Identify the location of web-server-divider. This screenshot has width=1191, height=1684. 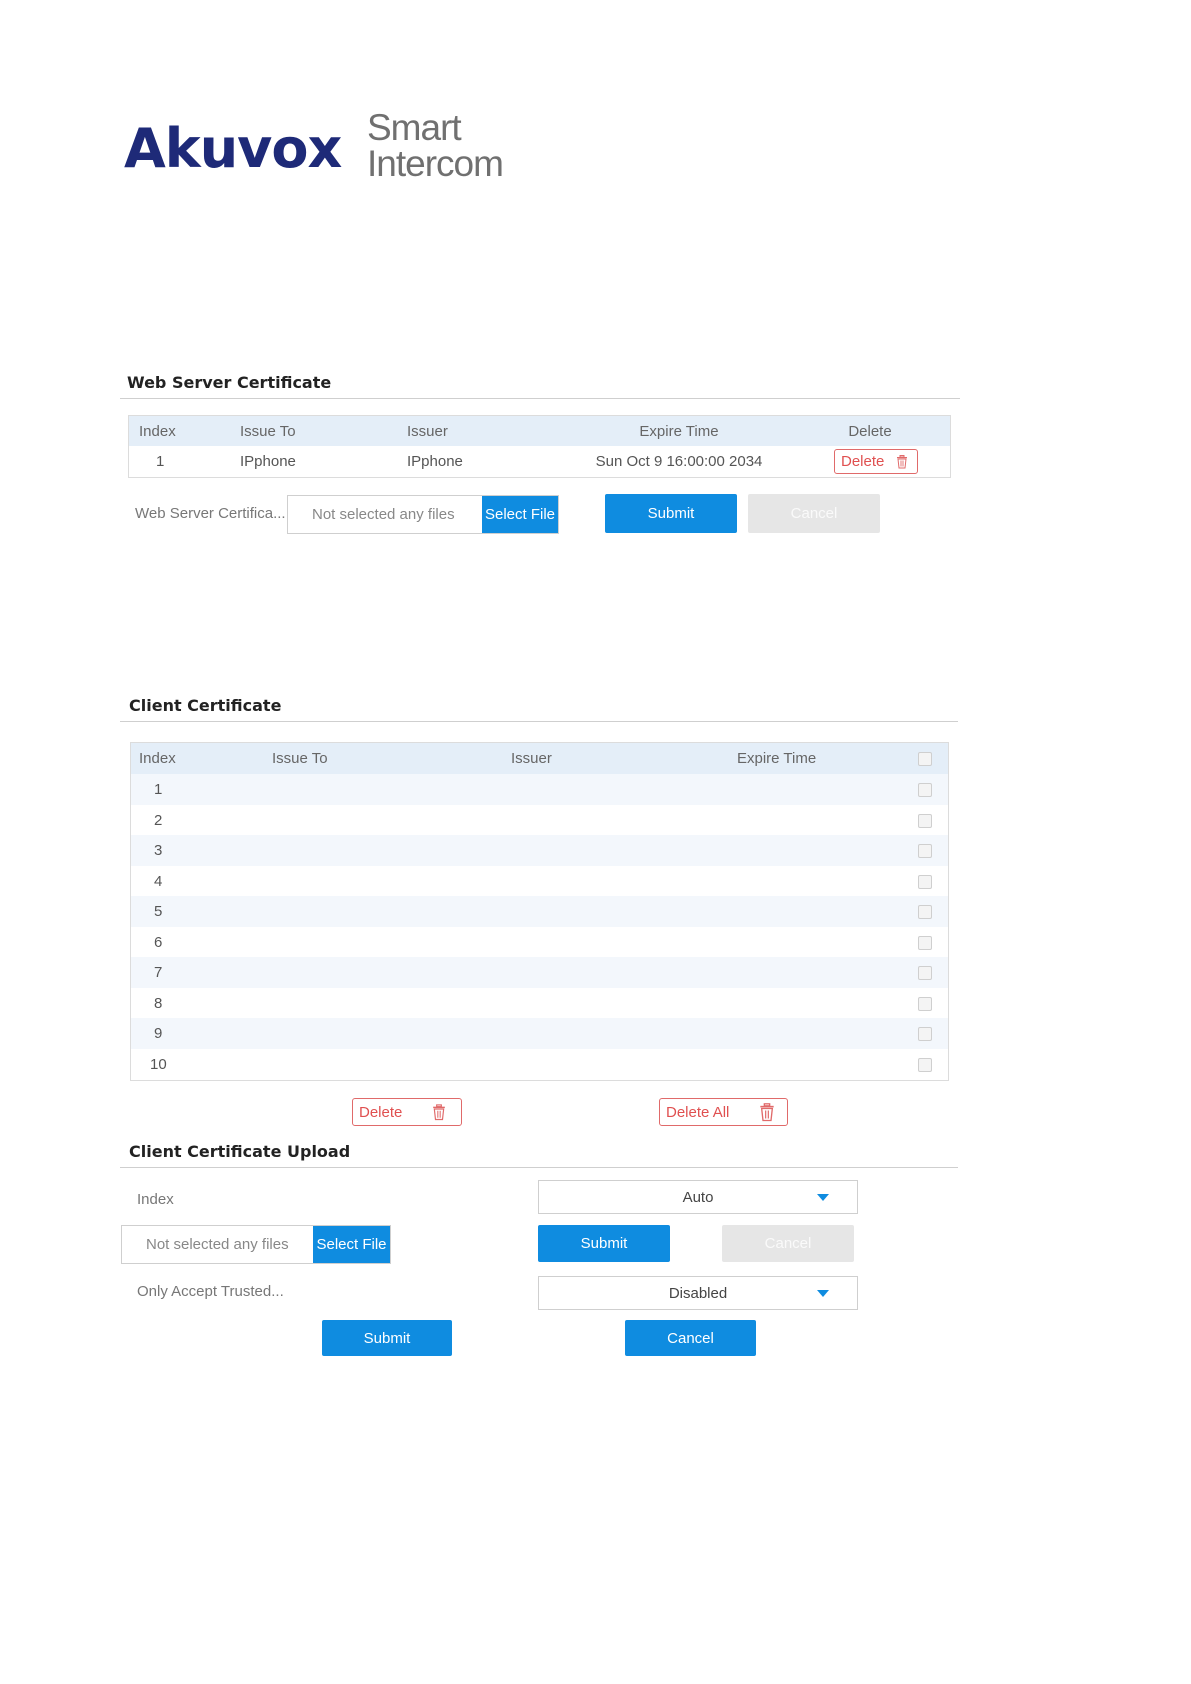
(540, 398).